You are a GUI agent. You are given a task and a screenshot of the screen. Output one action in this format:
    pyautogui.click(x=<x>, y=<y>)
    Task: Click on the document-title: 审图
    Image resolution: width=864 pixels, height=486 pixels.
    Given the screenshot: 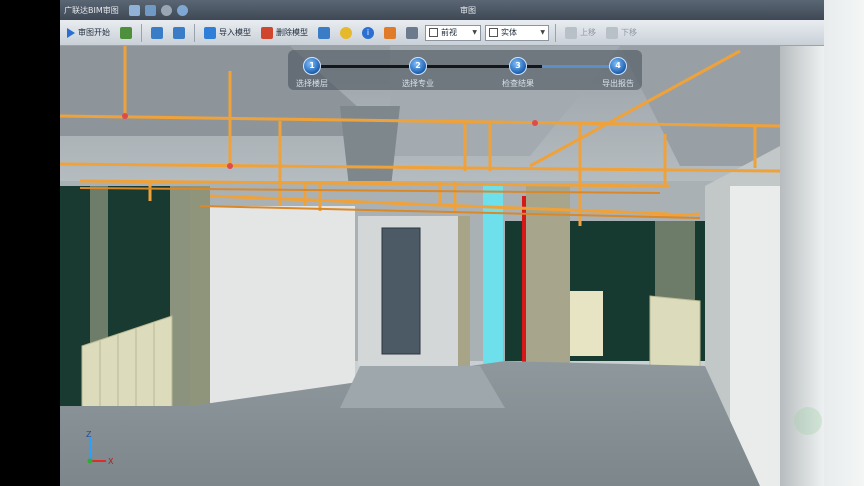 What is the action you would take?
    pyautogui.click(x=468, y=10)
    